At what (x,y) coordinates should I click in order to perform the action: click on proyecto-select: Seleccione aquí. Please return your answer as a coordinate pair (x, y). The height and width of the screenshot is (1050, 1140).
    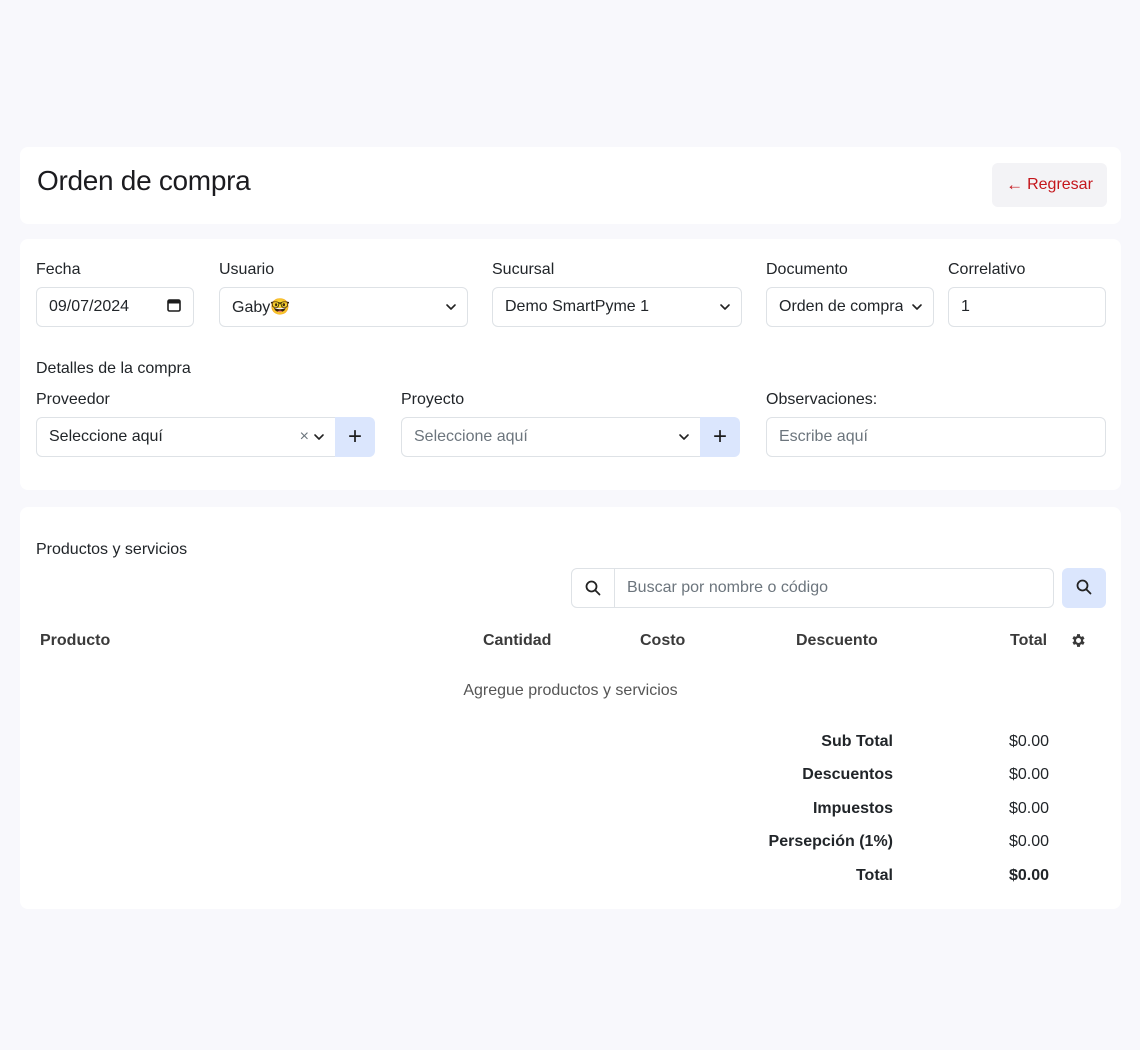
    Looking at the image, I should click on (551, 437).